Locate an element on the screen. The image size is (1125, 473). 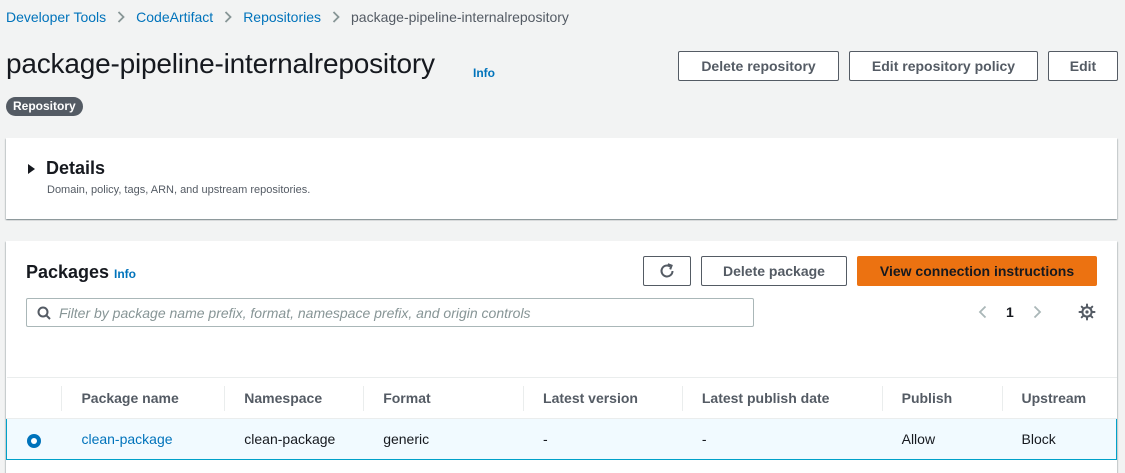
column-header-upstream: Upstream is located at coordinates (1059, 398).